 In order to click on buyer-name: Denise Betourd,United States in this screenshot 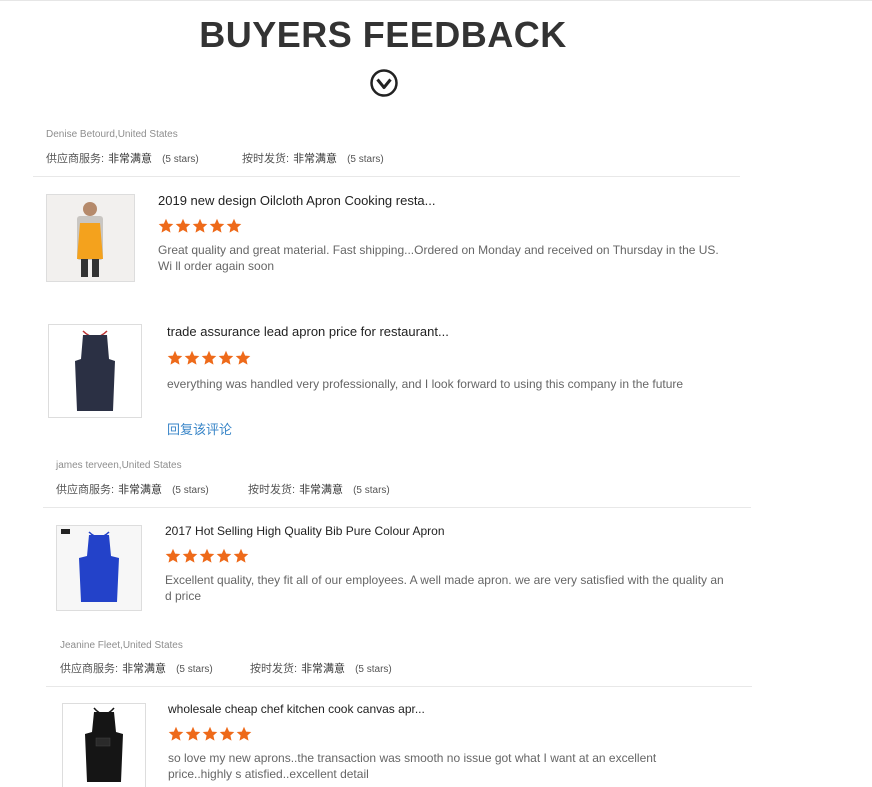, I will do `click(112, 134)`.